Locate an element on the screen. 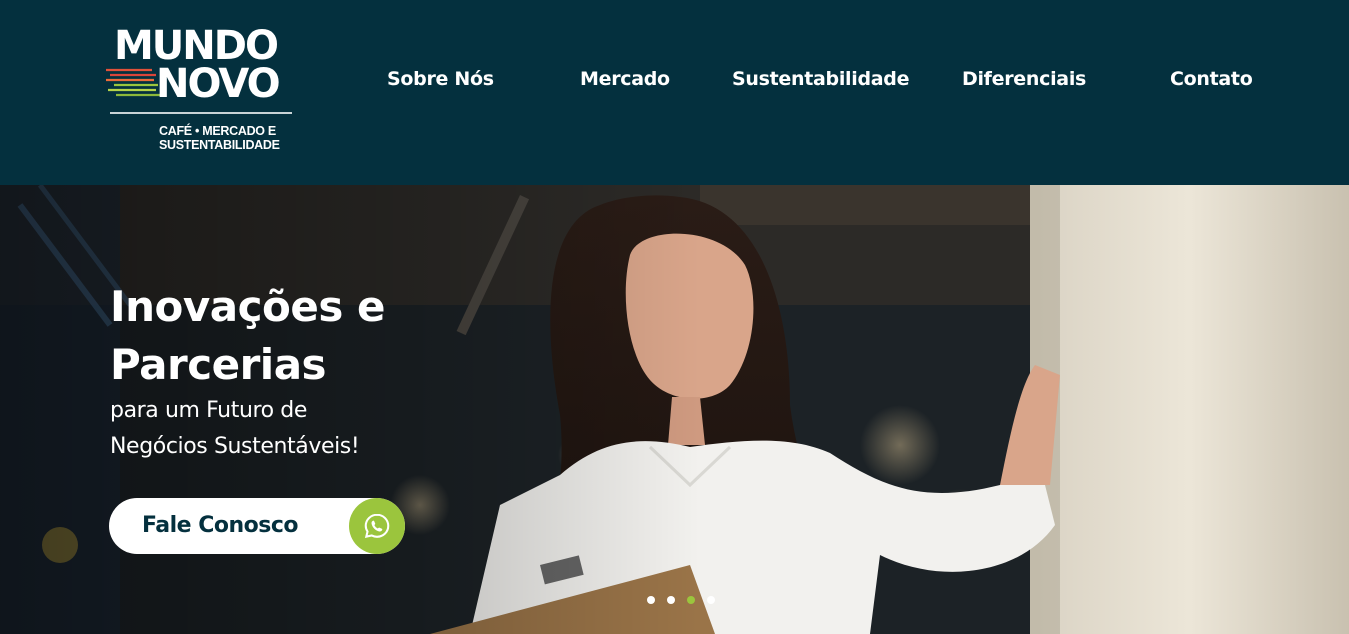 The height and width of the screenshot is (634, 1349). logo-wordmark-bottom: NOVO is located at coordinates (218, 84).